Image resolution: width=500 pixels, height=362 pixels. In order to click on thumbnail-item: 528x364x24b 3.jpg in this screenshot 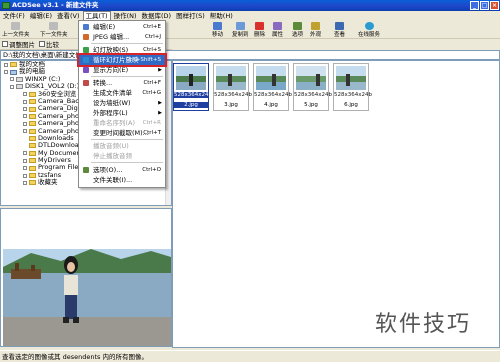, I will do `click(232, 87)`.